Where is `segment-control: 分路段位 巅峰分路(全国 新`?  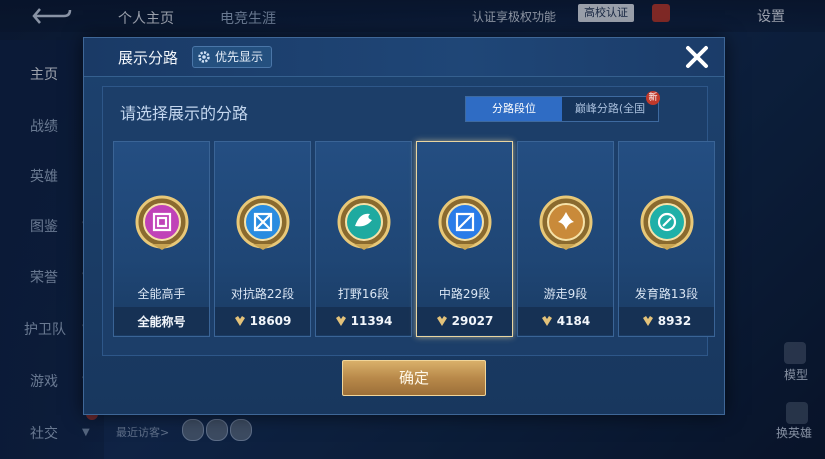
segment-control: 分路段位 巅峰分路(全国 新 is located at coordinates (562, 106).